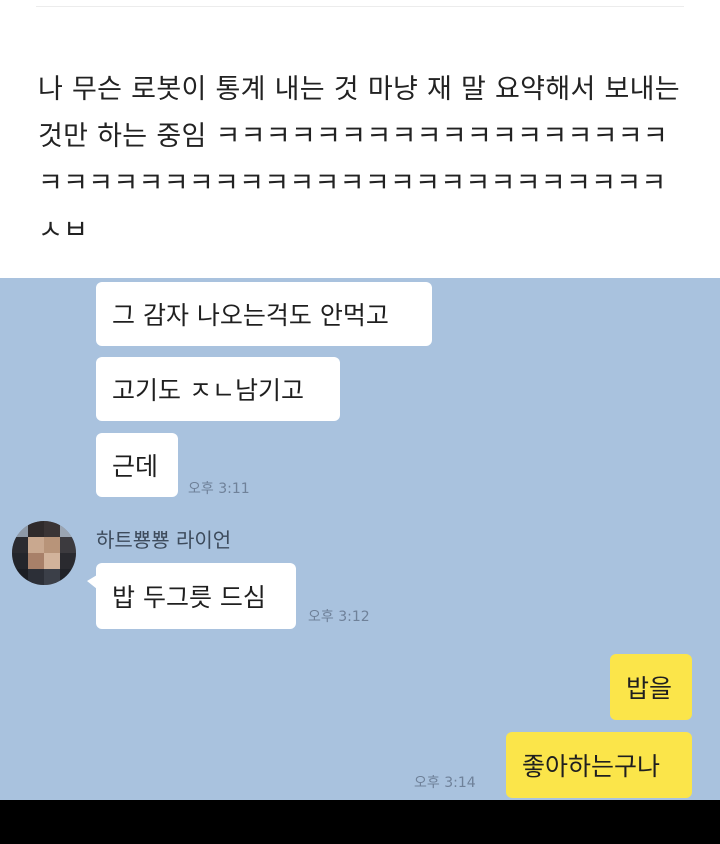  Describe the element at coordinates (339, 617) in the screenshot. I see `message-time: 오후 3:12` at that location.